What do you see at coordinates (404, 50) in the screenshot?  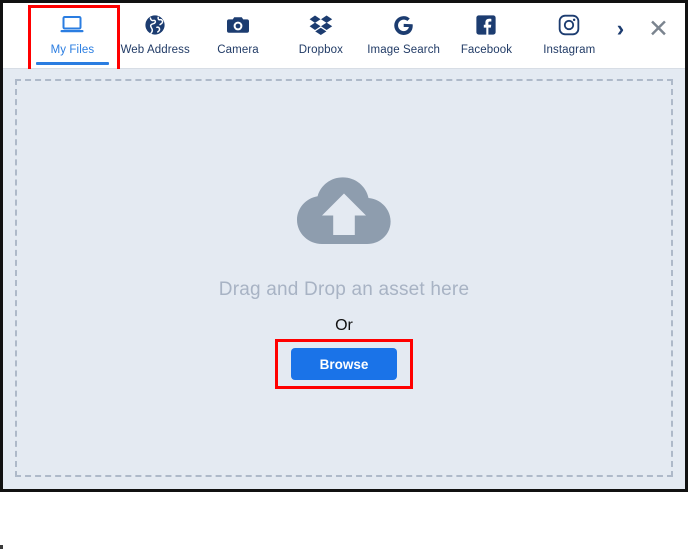 I see `tab-label: Image Search` at bounding box center [404, 50].